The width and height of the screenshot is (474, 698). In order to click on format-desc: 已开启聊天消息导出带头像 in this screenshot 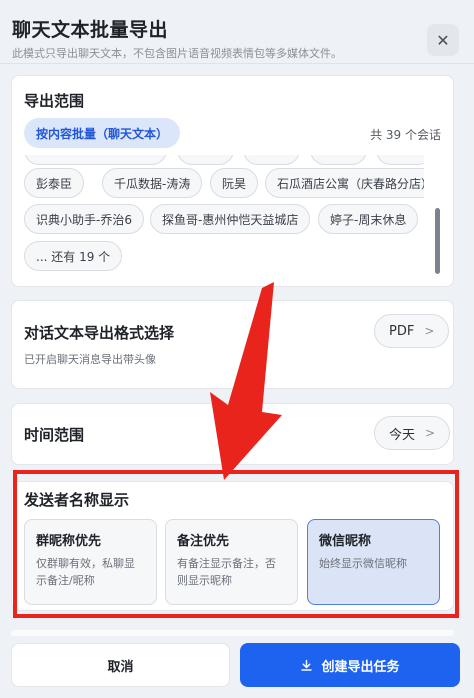, I will do `click(90, 359)`.